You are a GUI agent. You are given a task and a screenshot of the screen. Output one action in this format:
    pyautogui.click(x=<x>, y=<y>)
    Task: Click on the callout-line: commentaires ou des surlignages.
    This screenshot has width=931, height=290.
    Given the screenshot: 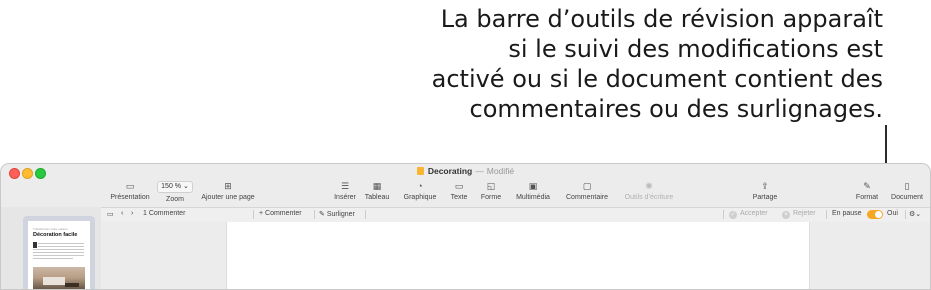 What is the action you would take?
    pyautogui.click(x=676, y=109)
    